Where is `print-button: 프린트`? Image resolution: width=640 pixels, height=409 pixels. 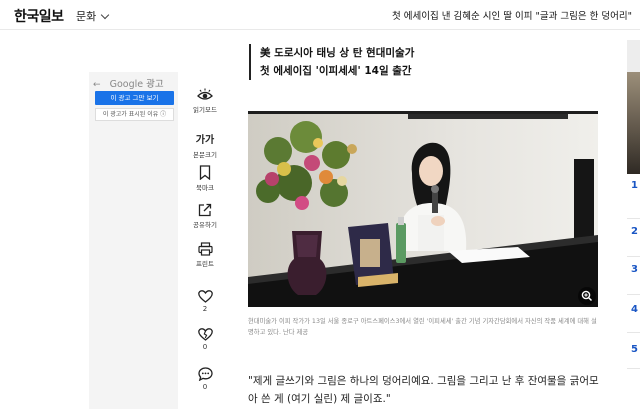 print-button: 프린트 is located at coordinates (205, 255).